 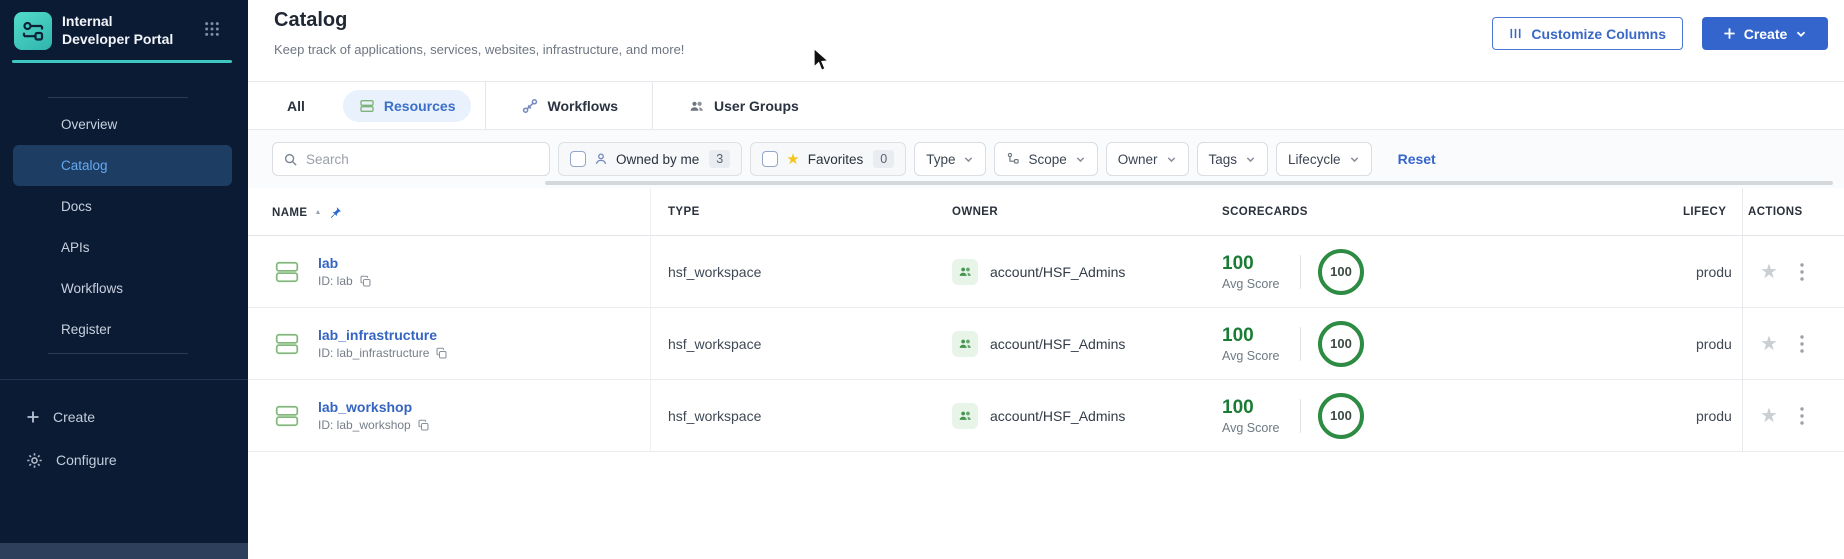 What do you see at coordinates (1598, 33) in the screenshot?
I see `customize-columns-label: Customize Columns` at bounding box center [1598, 33].